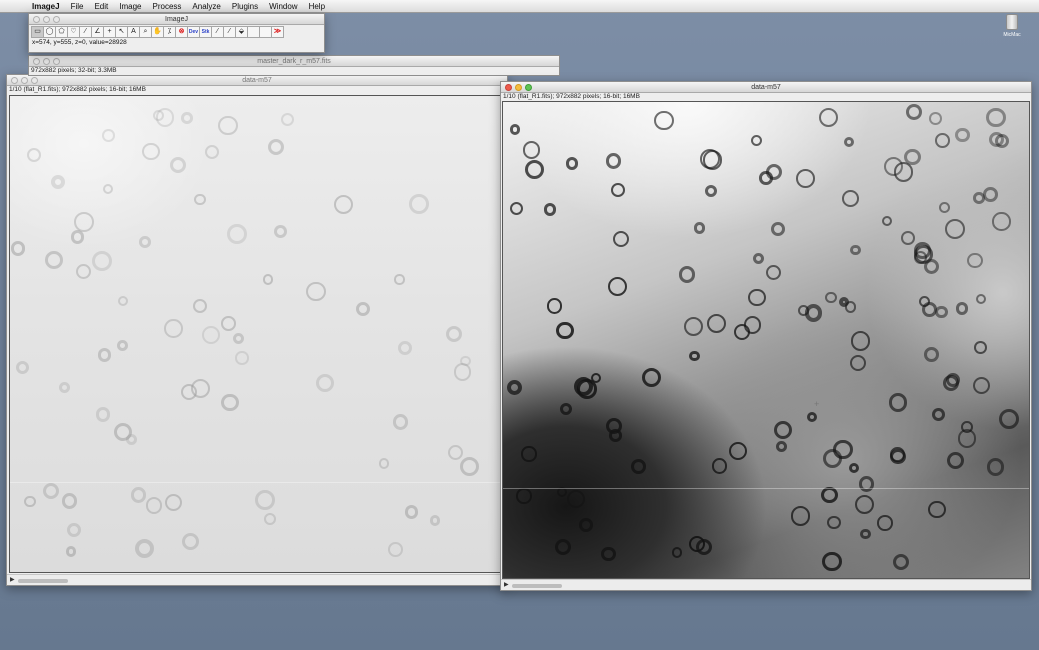 This screenshot has height=650, width=1039. I want to click on menu-window: Window, so click(283, 6).